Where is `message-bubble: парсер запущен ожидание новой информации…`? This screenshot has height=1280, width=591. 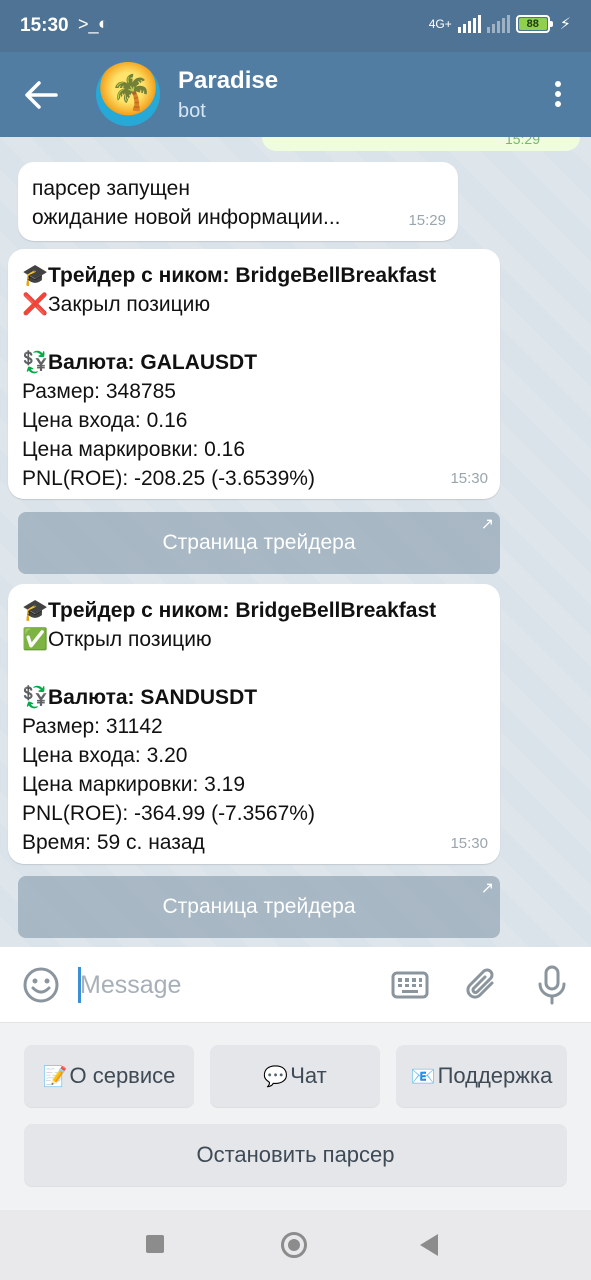 message-bubble: парсер запущен ожидание новой информации… is located at coordinates (238, 201).